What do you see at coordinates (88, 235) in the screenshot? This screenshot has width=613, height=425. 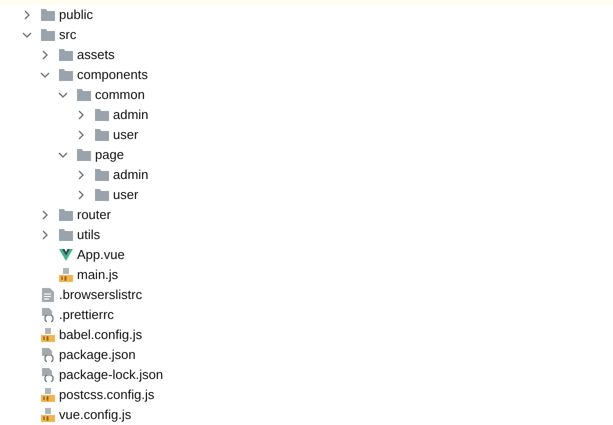 I see `item-name: utils` at bounding box center [88, 235].